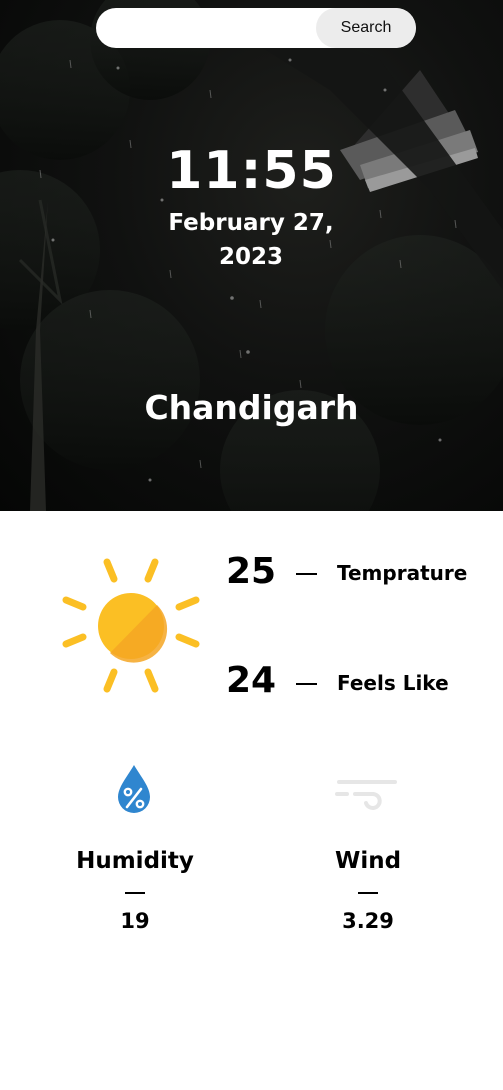 The height and width of the screenshot is (1090, 503). Describe the element at coordinates (366, 28) in the screenshot. I see `search-button: Search` at that location.